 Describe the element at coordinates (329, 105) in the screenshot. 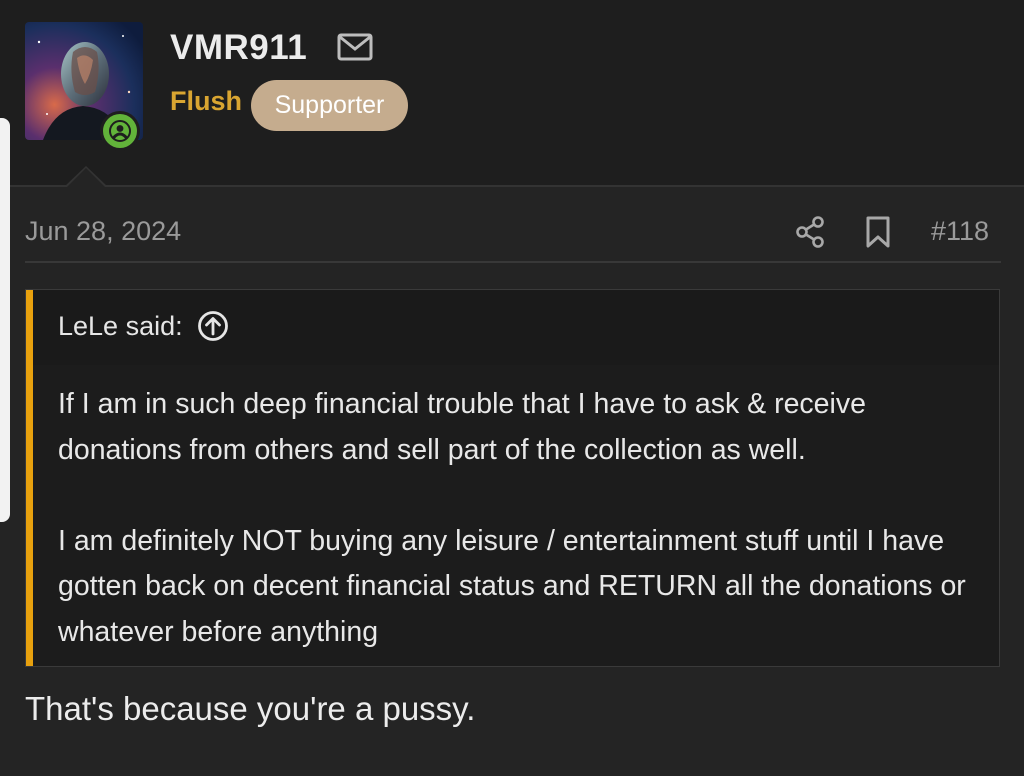

I see `supporter-badge: Supporter` at that location.